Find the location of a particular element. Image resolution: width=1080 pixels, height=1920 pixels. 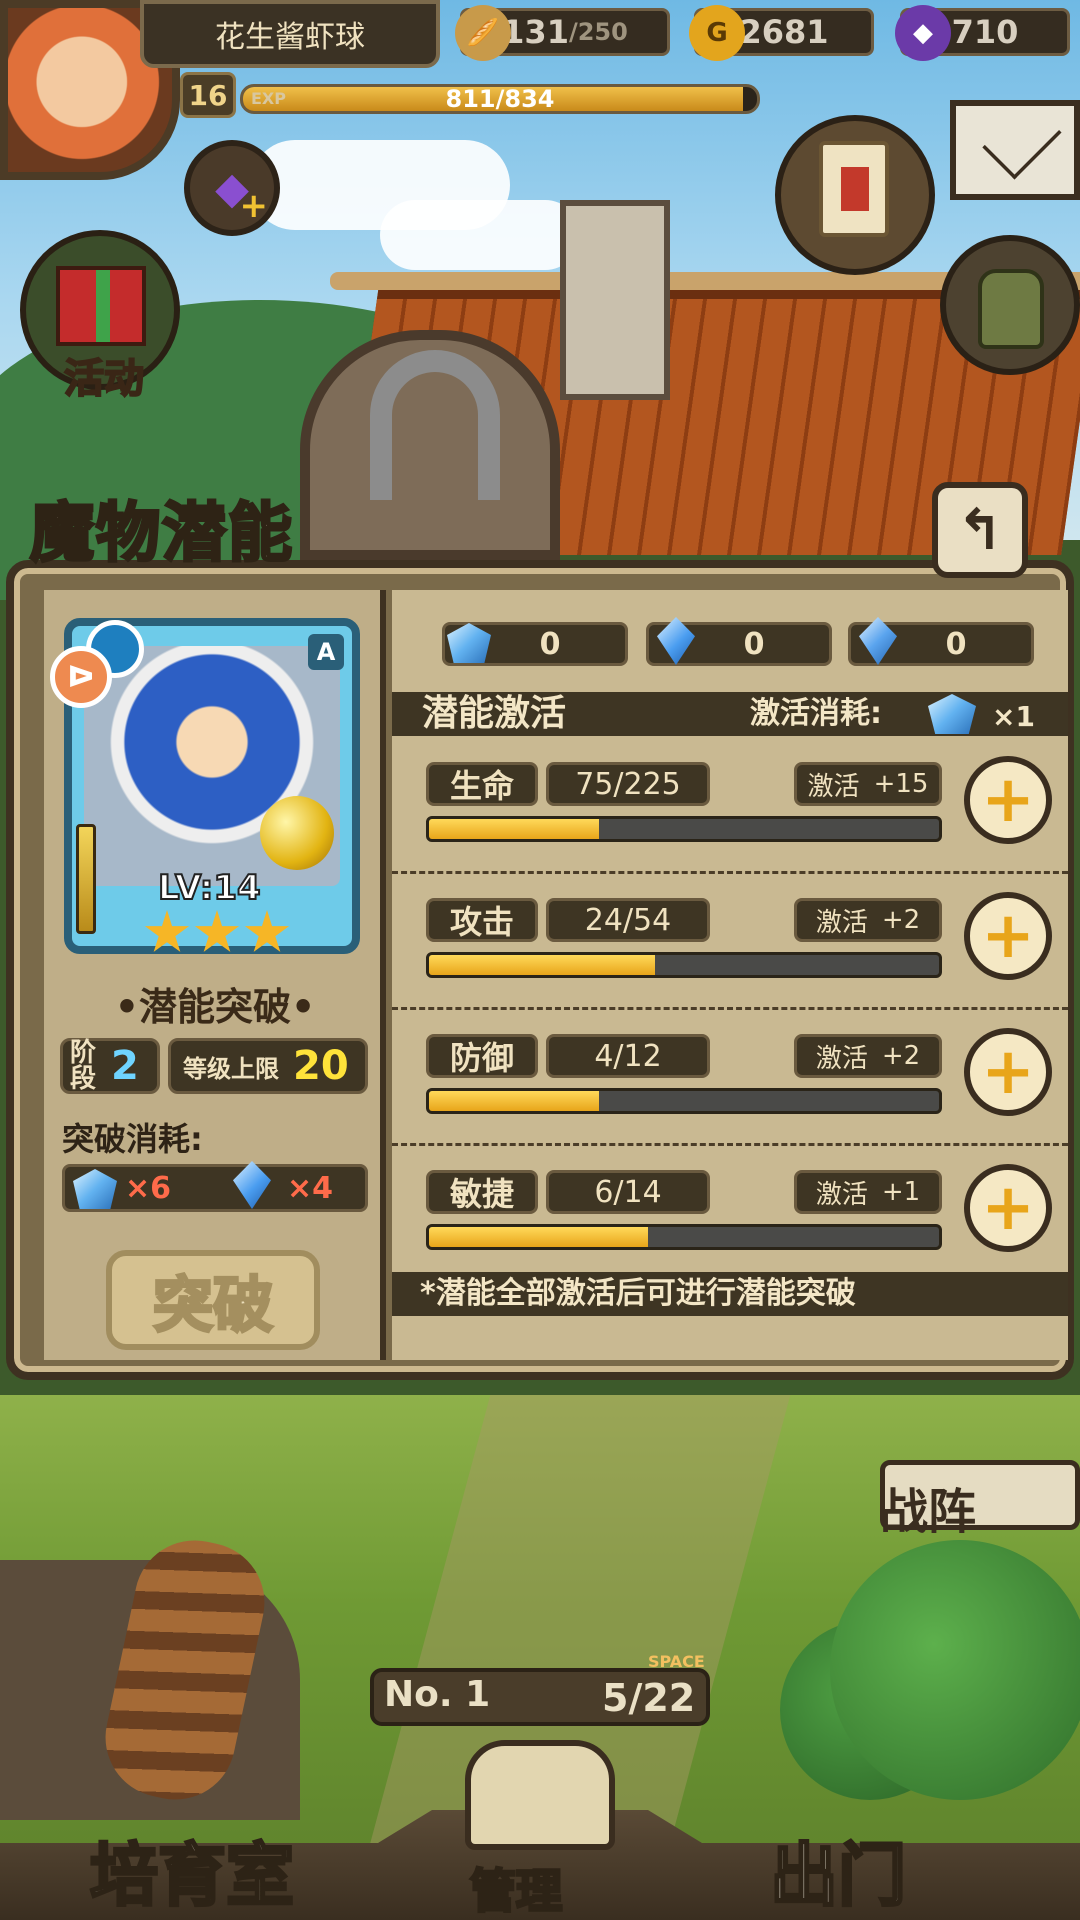

chimney-tower is located at coordinates (615, 300).